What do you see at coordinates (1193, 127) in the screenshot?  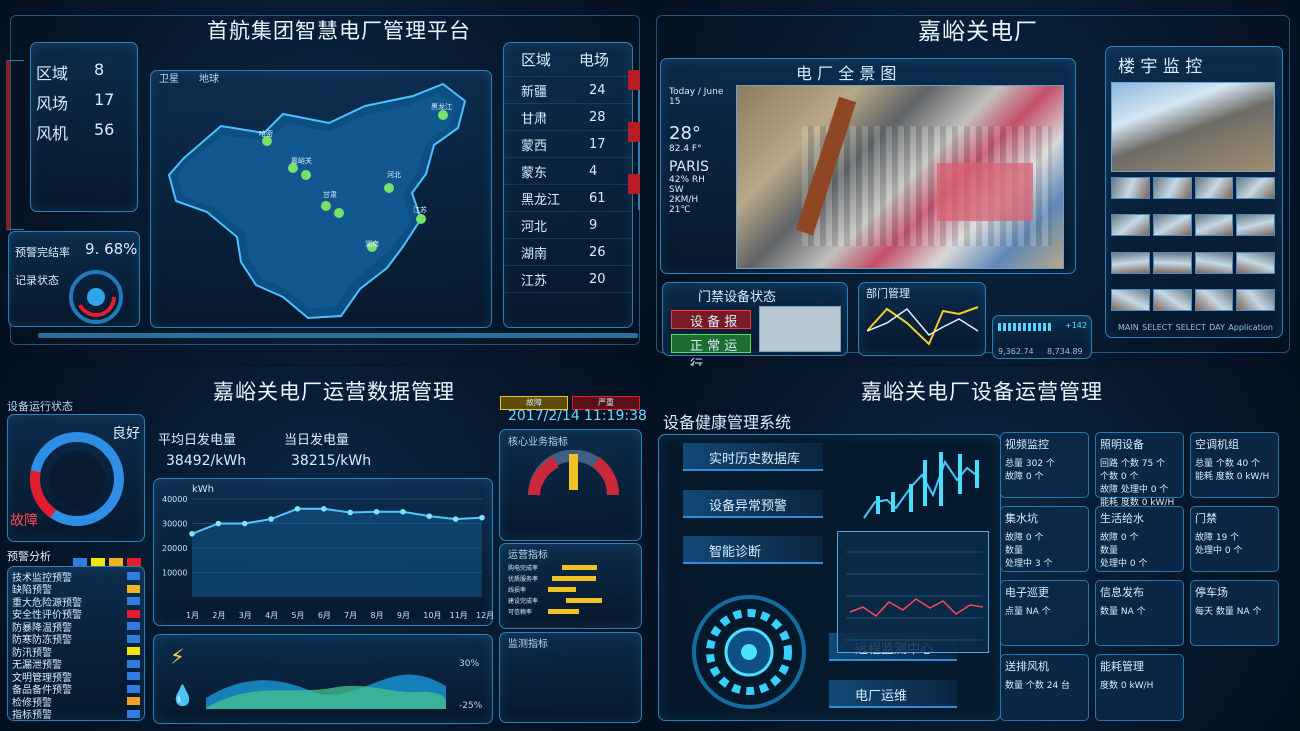 I see `building-main-camera` at bounding box center [1193, 127].